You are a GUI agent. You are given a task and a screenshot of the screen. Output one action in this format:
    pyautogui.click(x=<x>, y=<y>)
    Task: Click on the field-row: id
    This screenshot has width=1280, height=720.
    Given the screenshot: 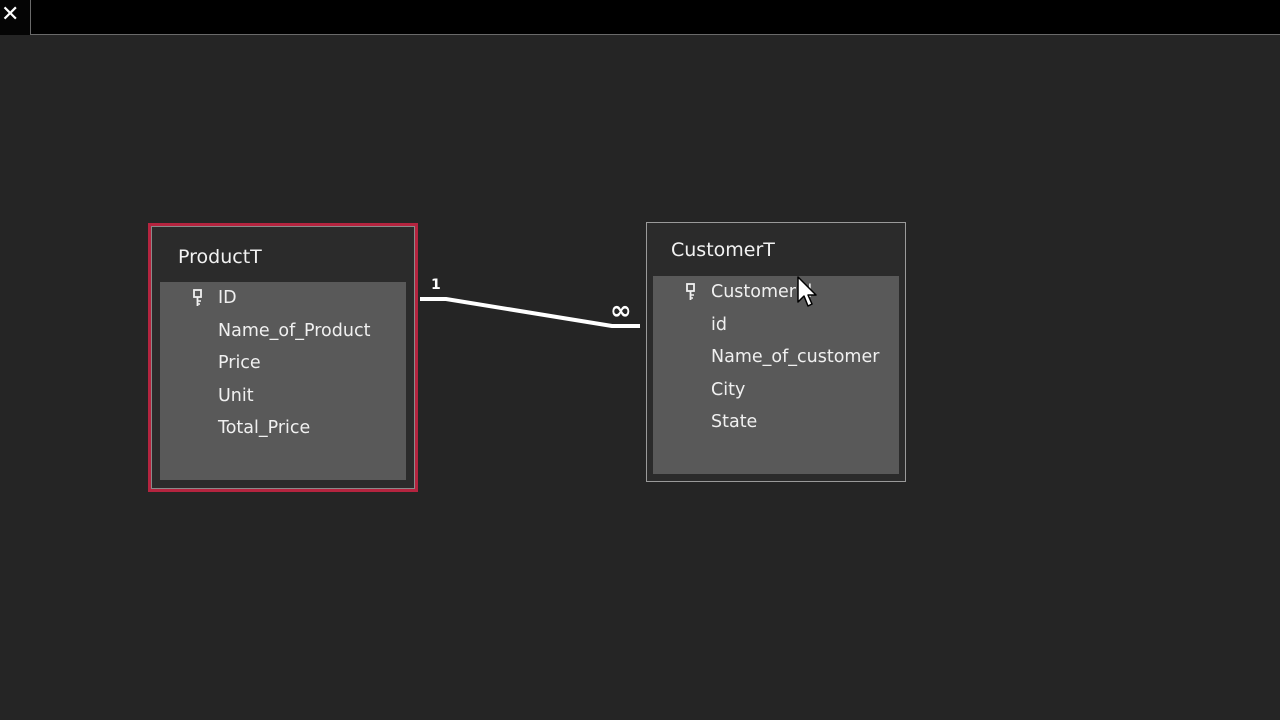 What is the action you would take?
    pyautogui.click(x=776, y=326)
    